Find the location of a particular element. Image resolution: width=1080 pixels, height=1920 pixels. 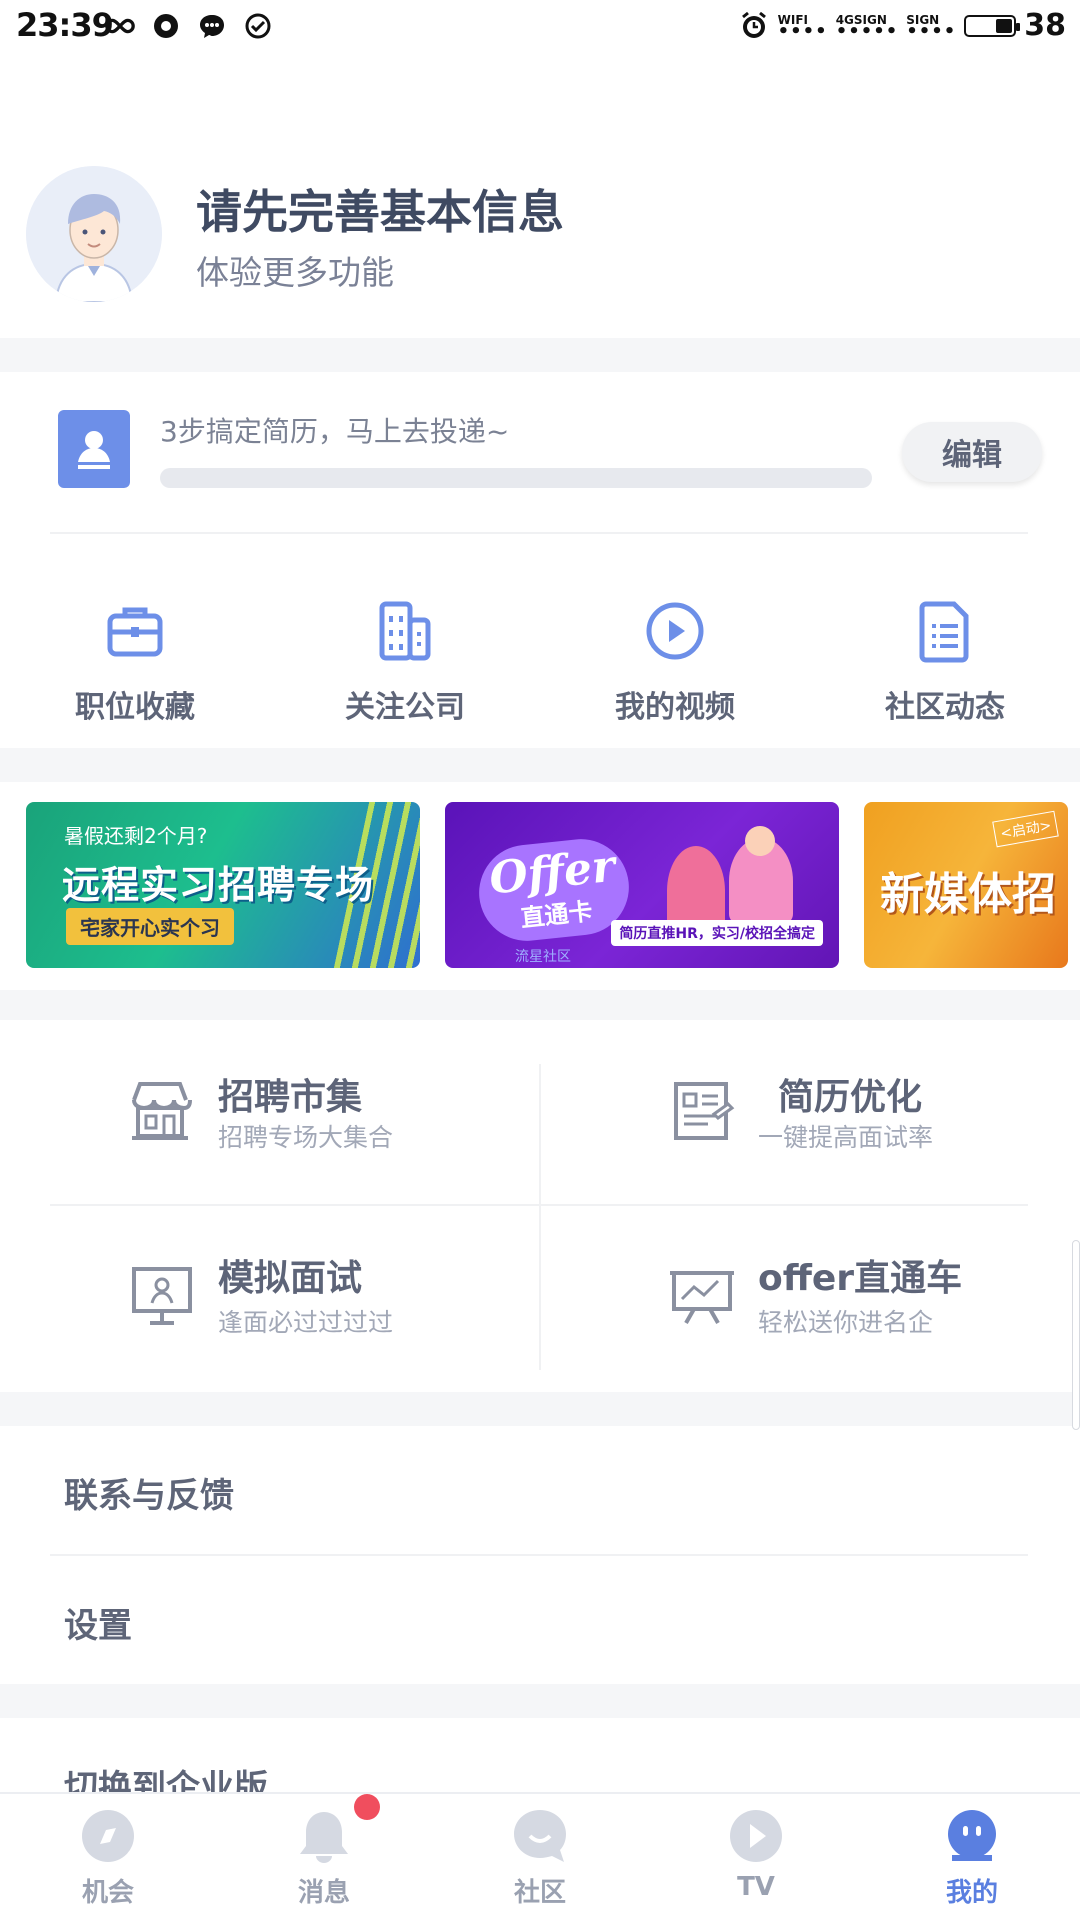

profile-face-icon is located at coordinates (972, 1835).